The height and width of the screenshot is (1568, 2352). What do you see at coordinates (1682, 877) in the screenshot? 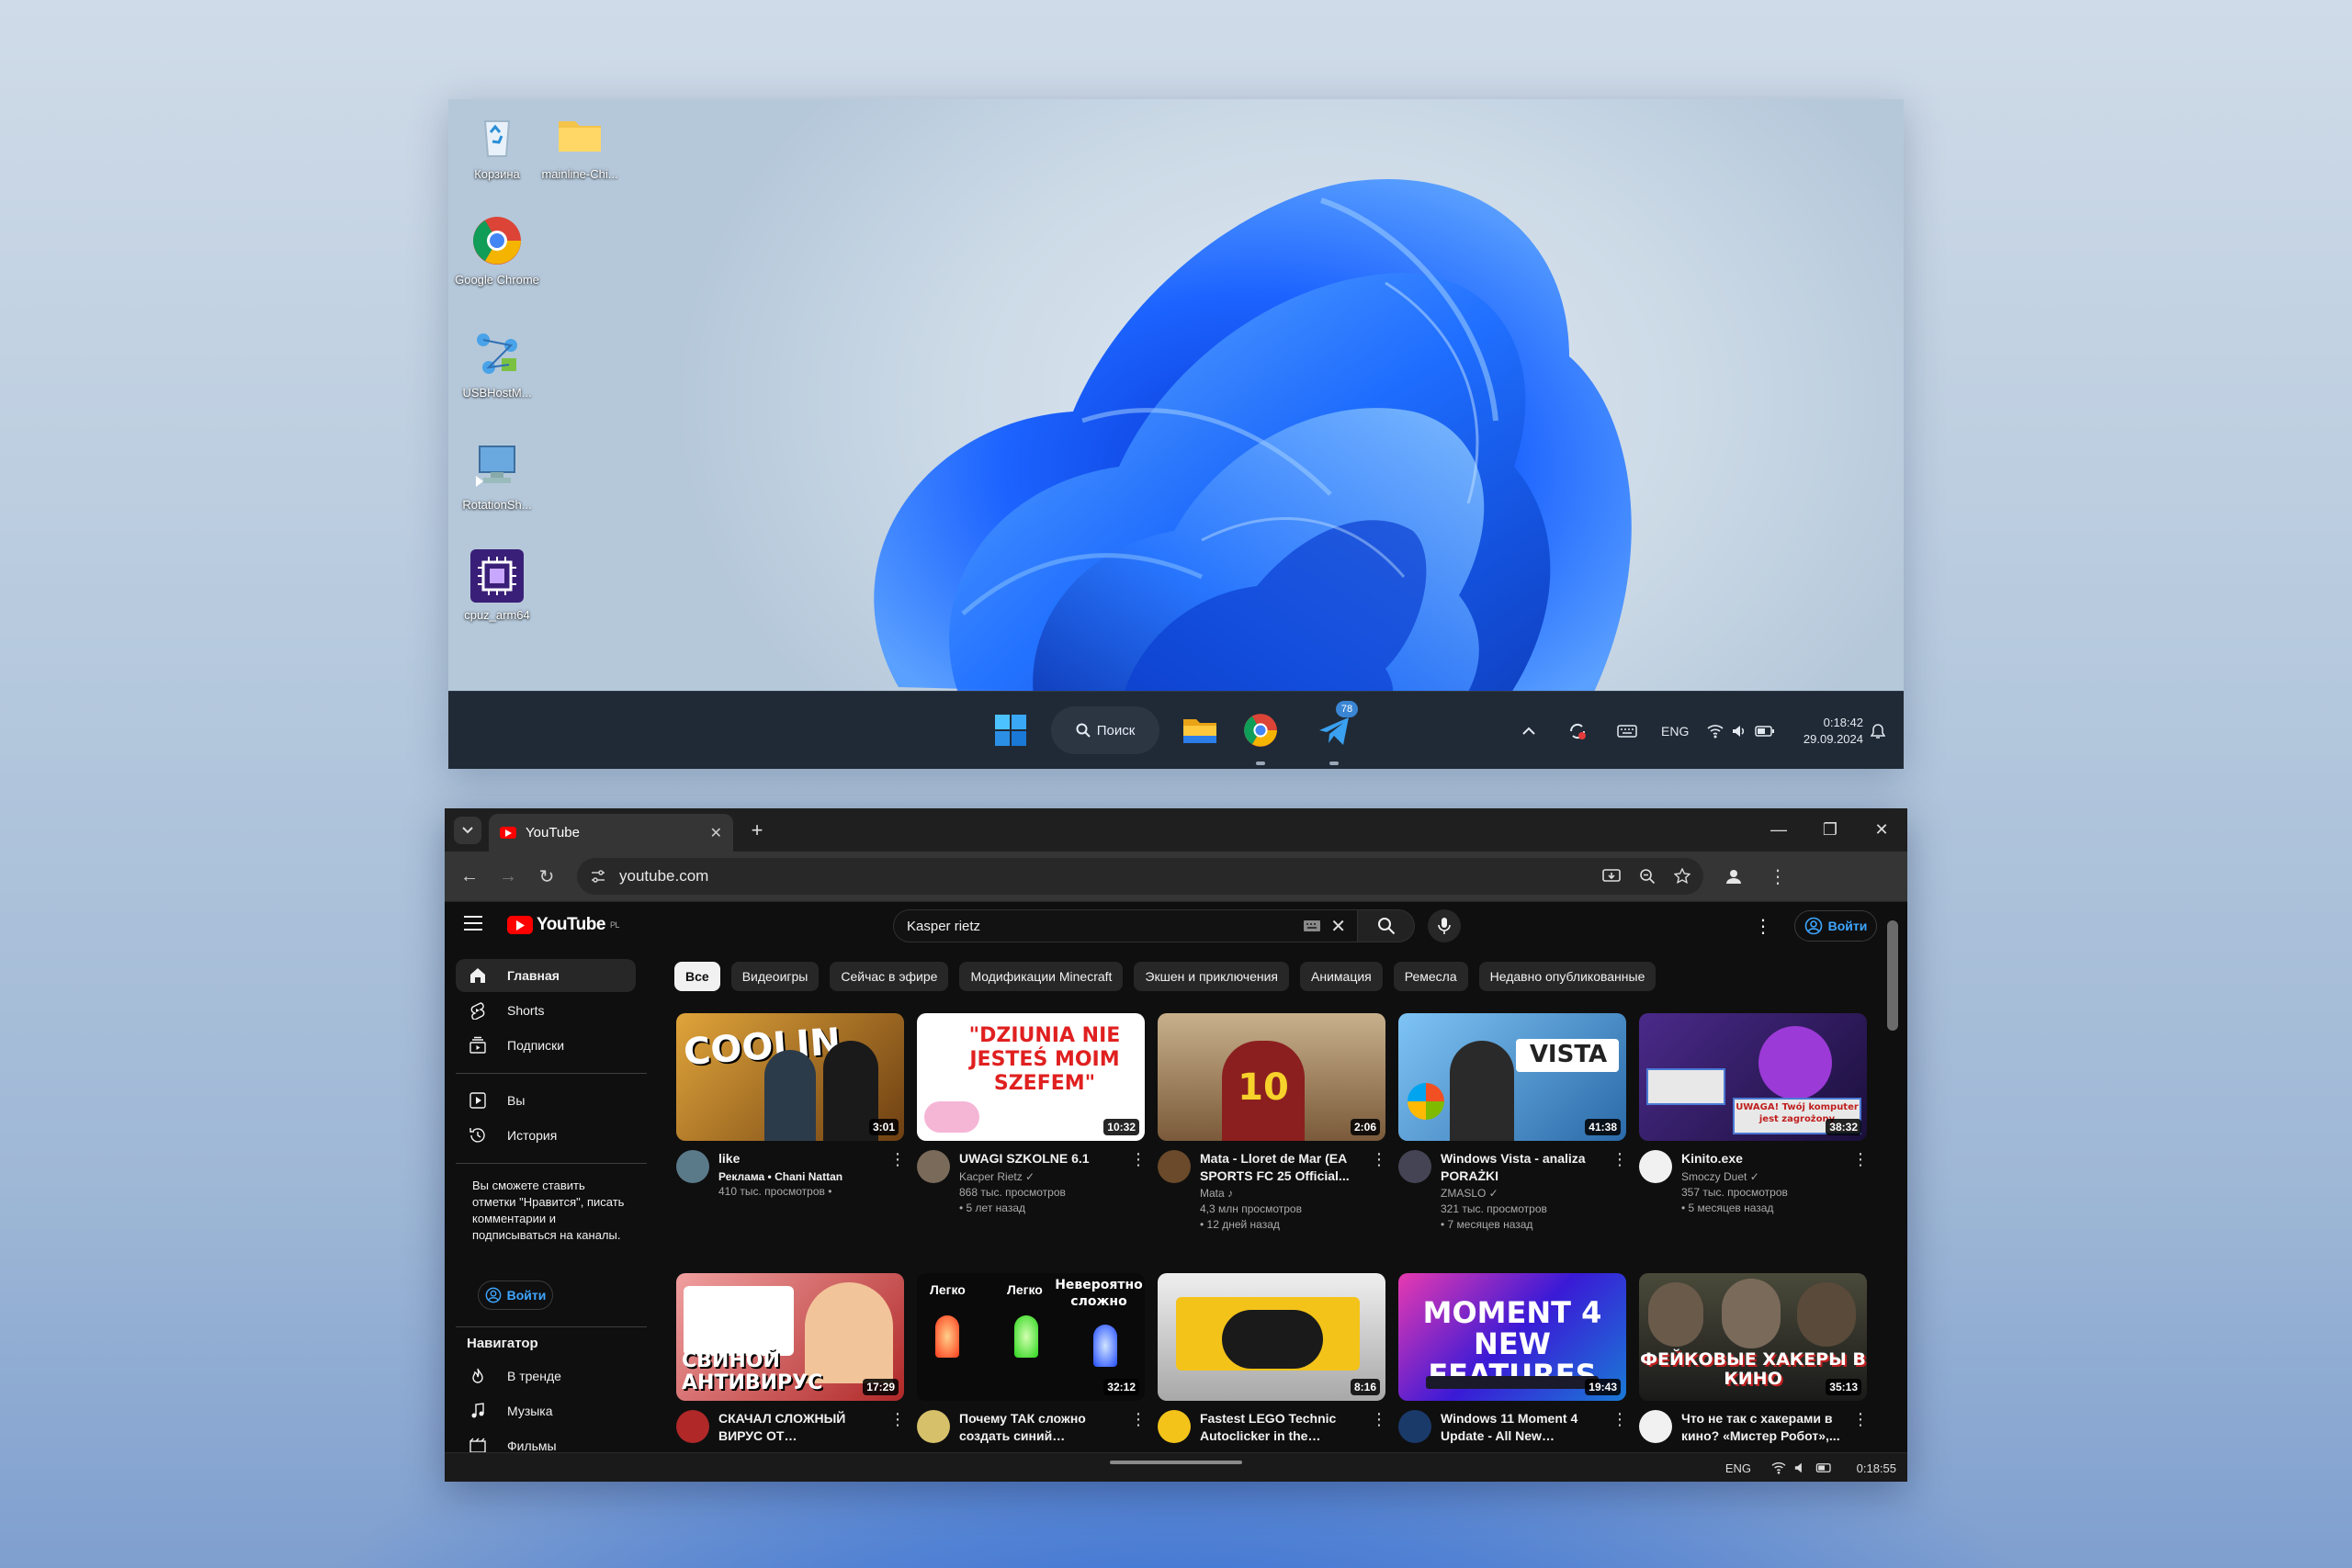
I see `bookmark-star-icon` at bounding box center [1682, 877].